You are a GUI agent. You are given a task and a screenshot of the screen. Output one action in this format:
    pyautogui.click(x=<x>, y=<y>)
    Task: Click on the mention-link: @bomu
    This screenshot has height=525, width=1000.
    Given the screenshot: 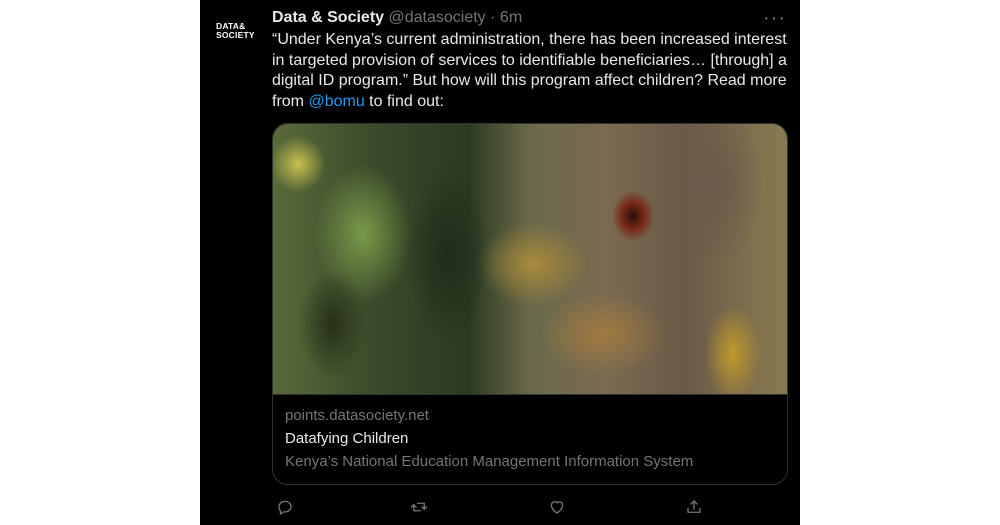 What is the action you would take?
    pyautogui.click(x=336, y=101)
    